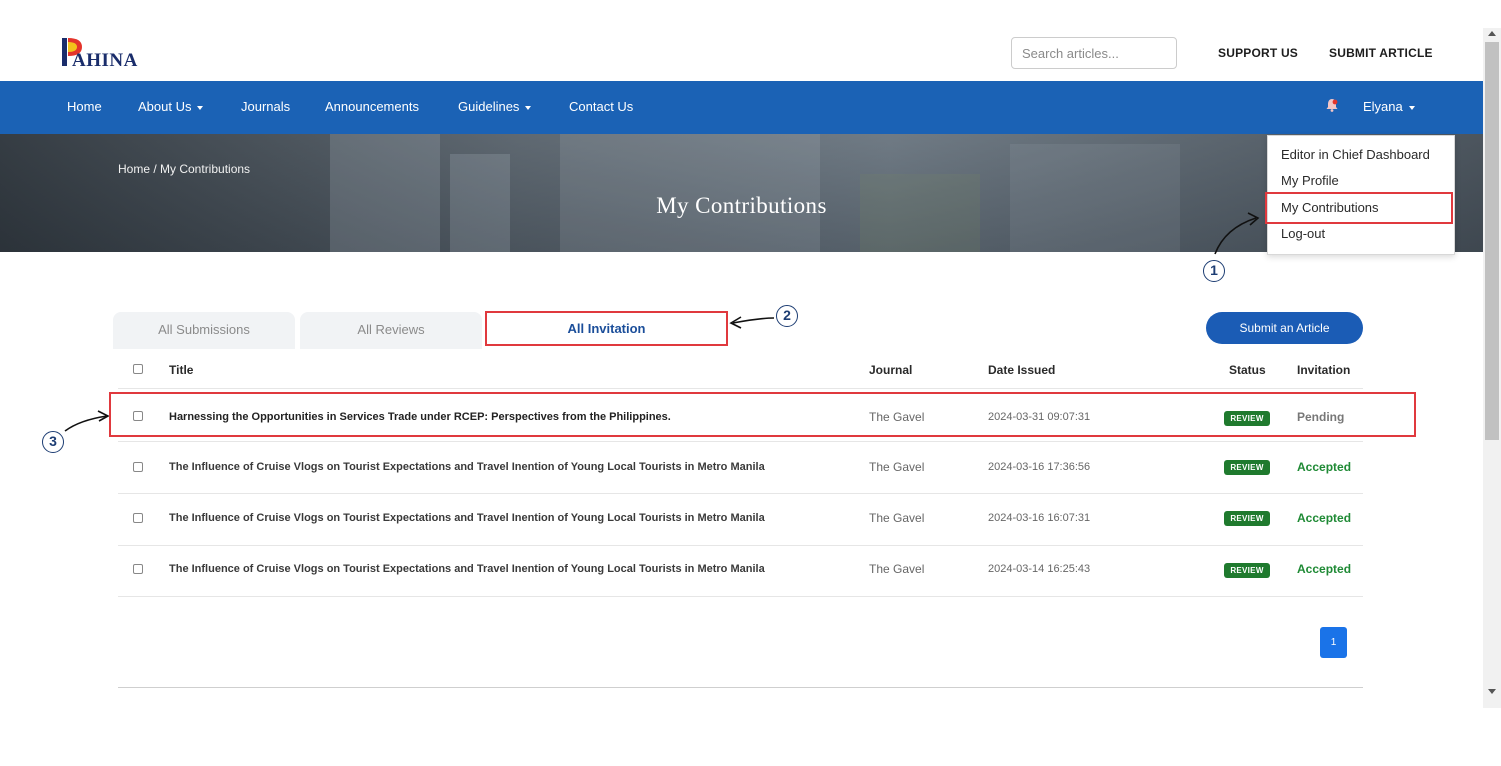 The width and height of the screenshot is (1501, 766). I want to click on logo-text: AHINA, so click(105, 60).